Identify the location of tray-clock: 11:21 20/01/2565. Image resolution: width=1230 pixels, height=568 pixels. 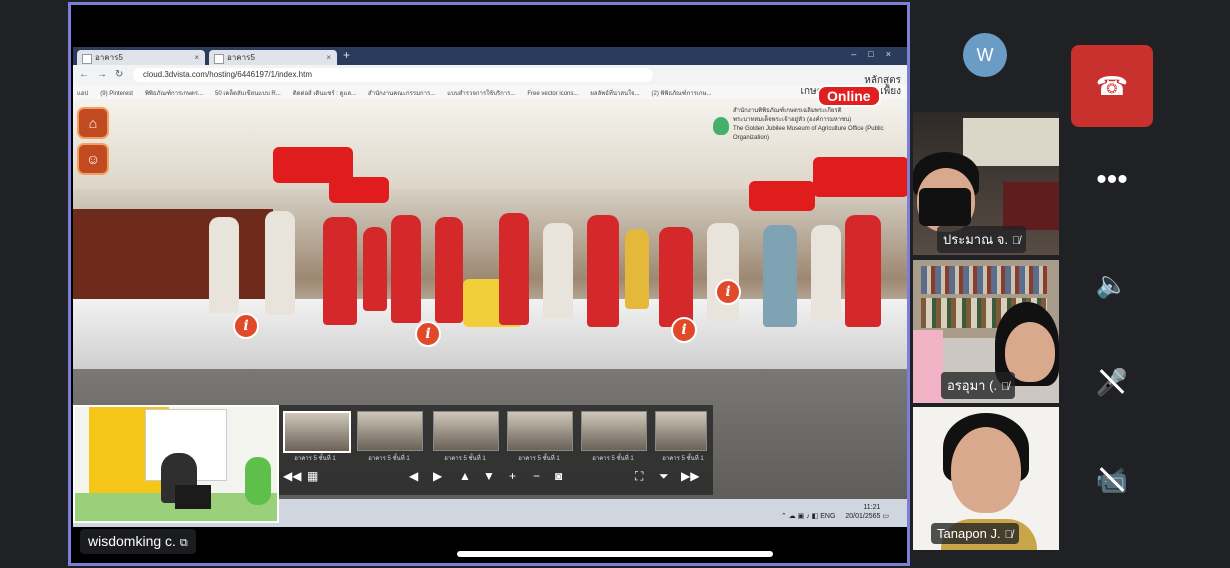
(862, 512).